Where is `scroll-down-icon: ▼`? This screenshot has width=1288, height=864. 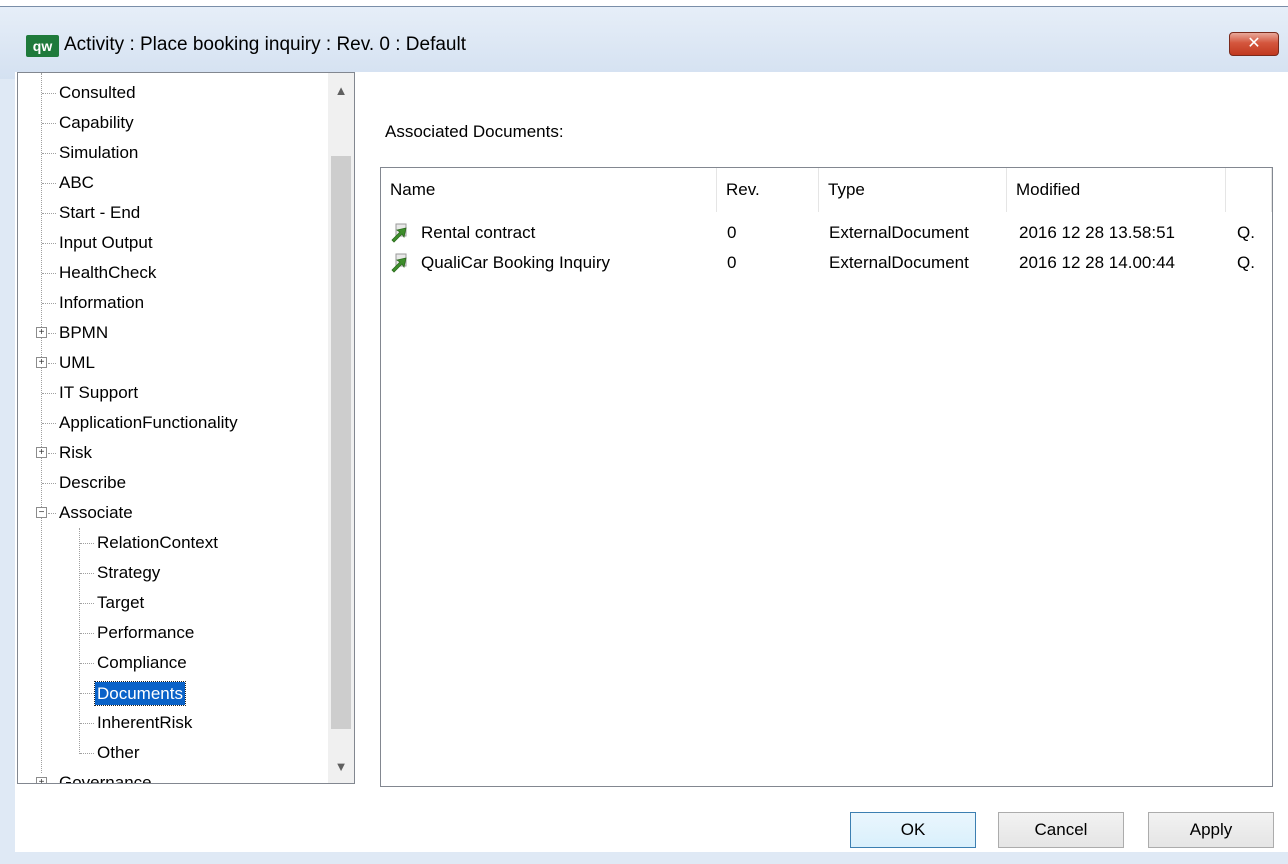 scroll-down-icon: ▼ is located at coordinates (341, 766).